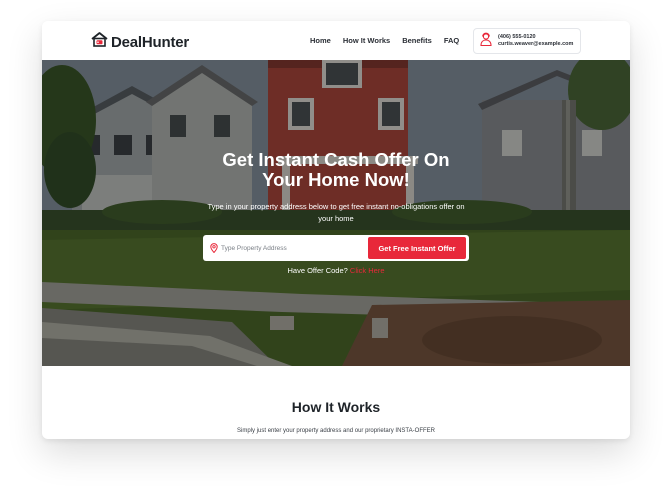 This screenshot has width=672, height=502. I want to click on how-it-works-title: How It Works, so click(336, 407).